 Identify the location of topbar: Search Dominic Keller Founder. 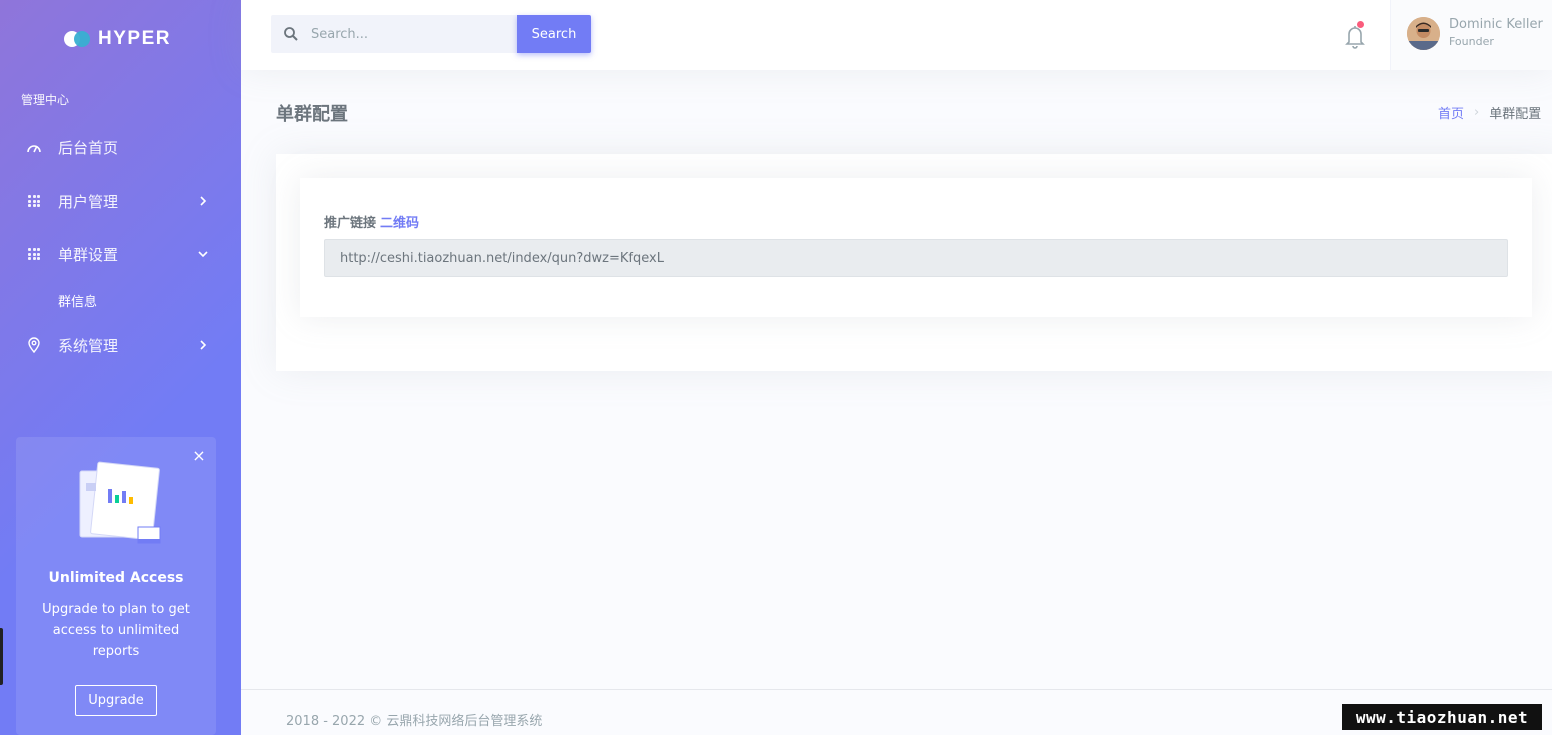
(896, 35).